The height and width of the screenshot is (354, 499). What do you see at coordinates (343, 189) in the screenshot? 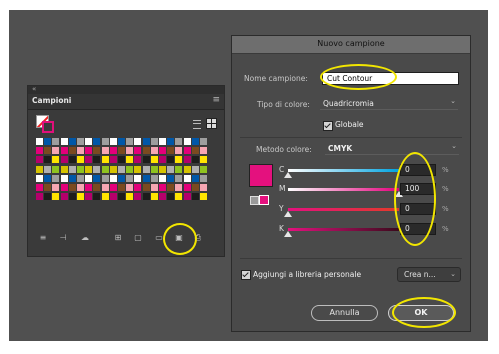
I see `slider-track-m` at bounding box center [343, 189].